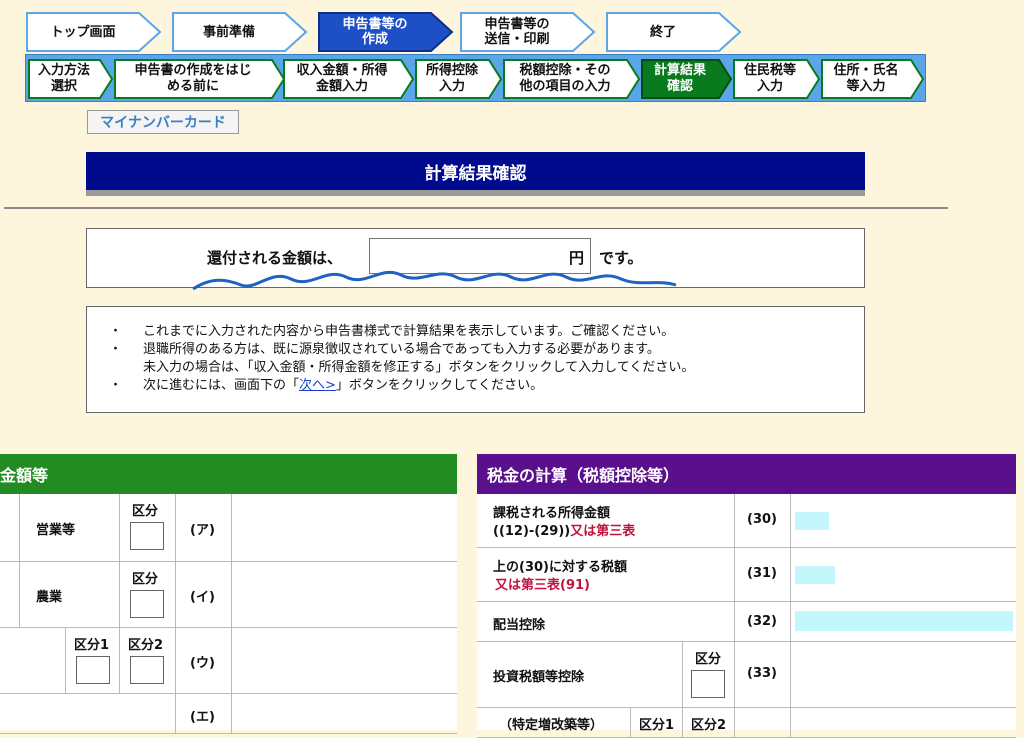  Describe the element at coordinates (439, 385) in the screenshot. I see `note-text: 」ボタンをクリックしてください。` at that location.